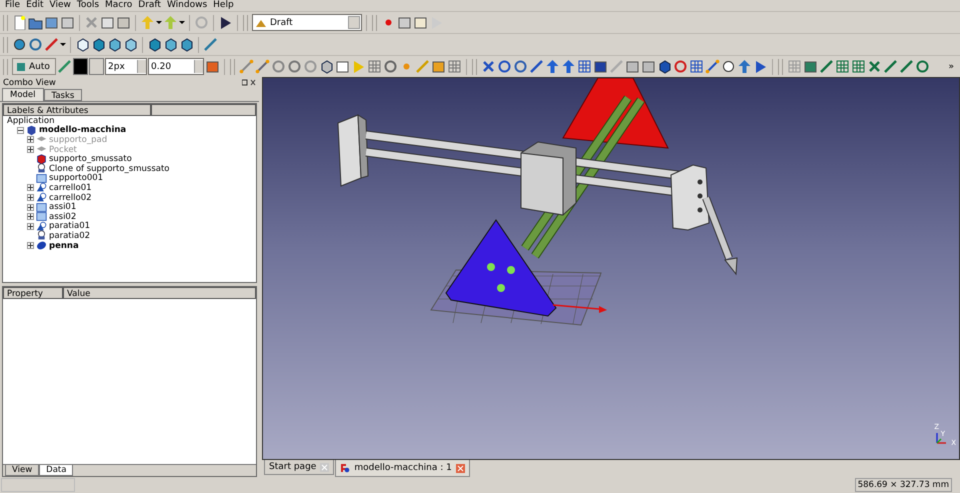 The width and height of the screenshot is (960, 493). Describe the element at coordinates (261, 23) in the screenshot. I see `drafting-tools-icon` at that location.